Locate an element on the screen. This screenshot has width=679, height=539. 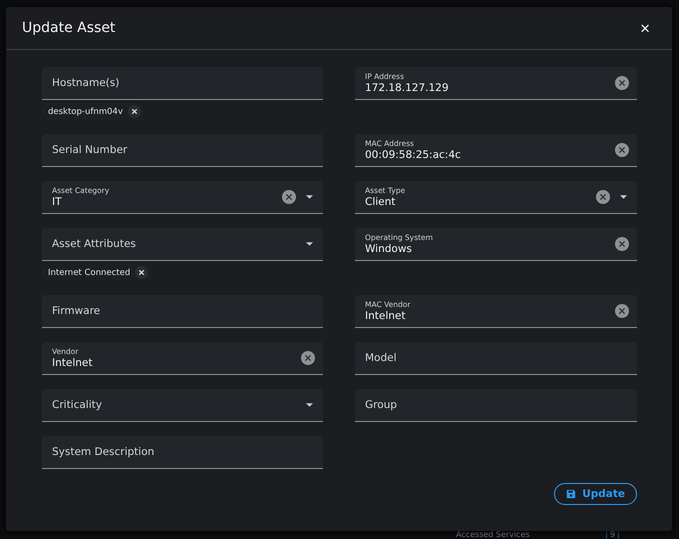
close-button: × is located at coordinates (645, 28).